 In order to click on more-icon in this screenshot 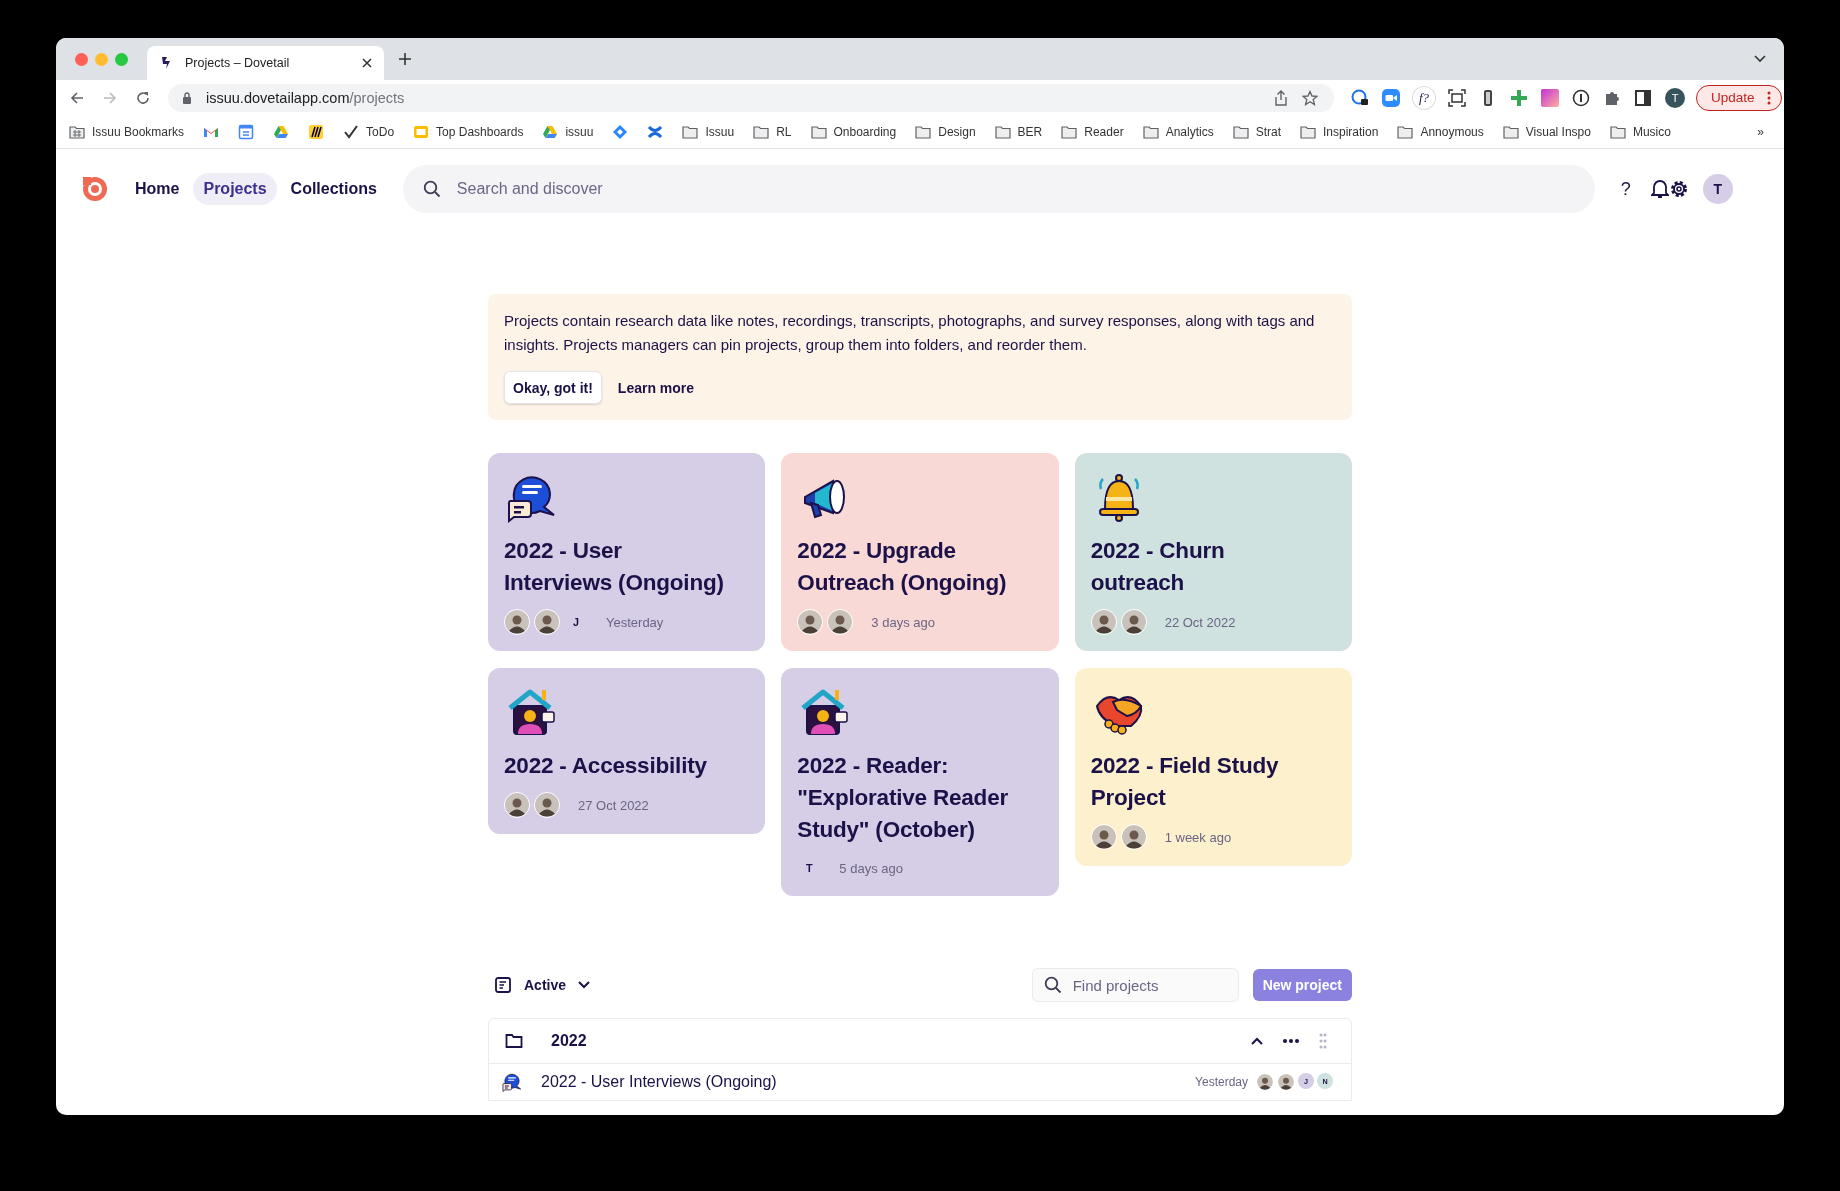, I will do `click(1291, 1041)`.